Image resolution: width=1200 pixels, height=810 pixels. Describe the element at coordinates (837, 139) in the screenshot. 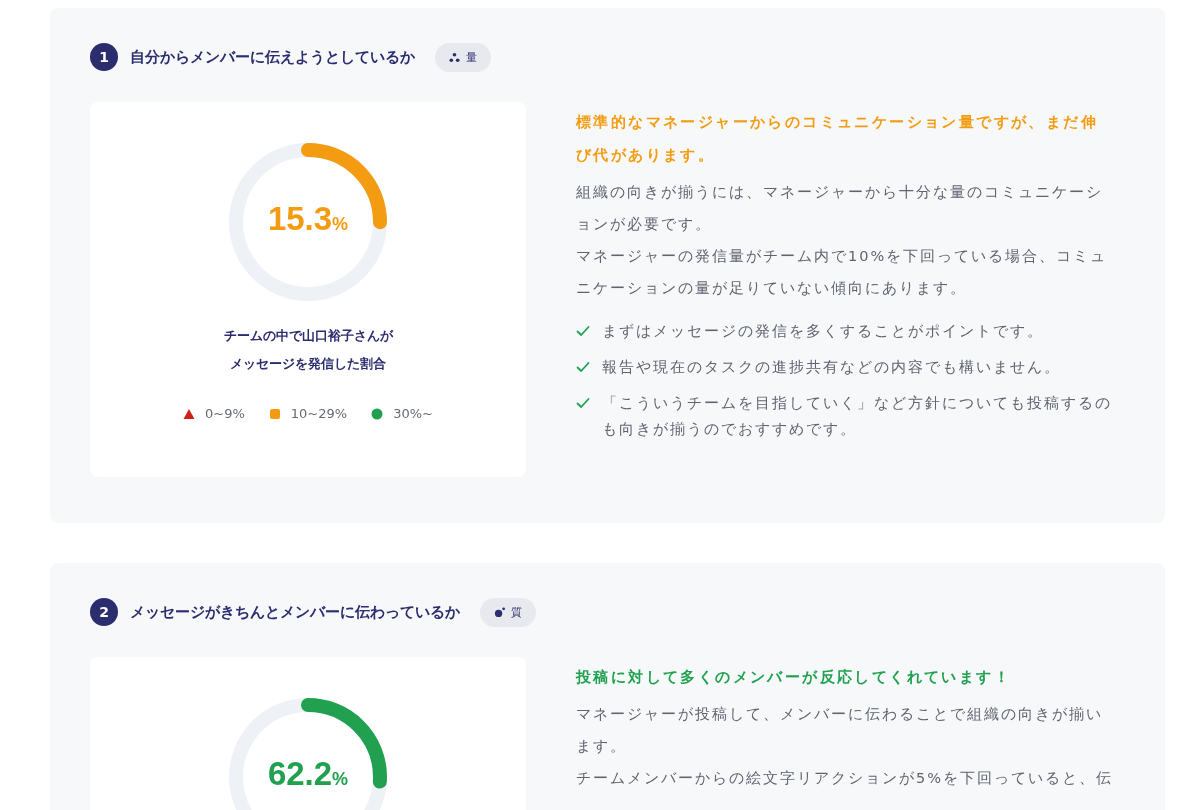

I see `result-headline: 標準的なマネージャーからのコミュニケーション量ですが、まだ伸び代があります。` at that location.